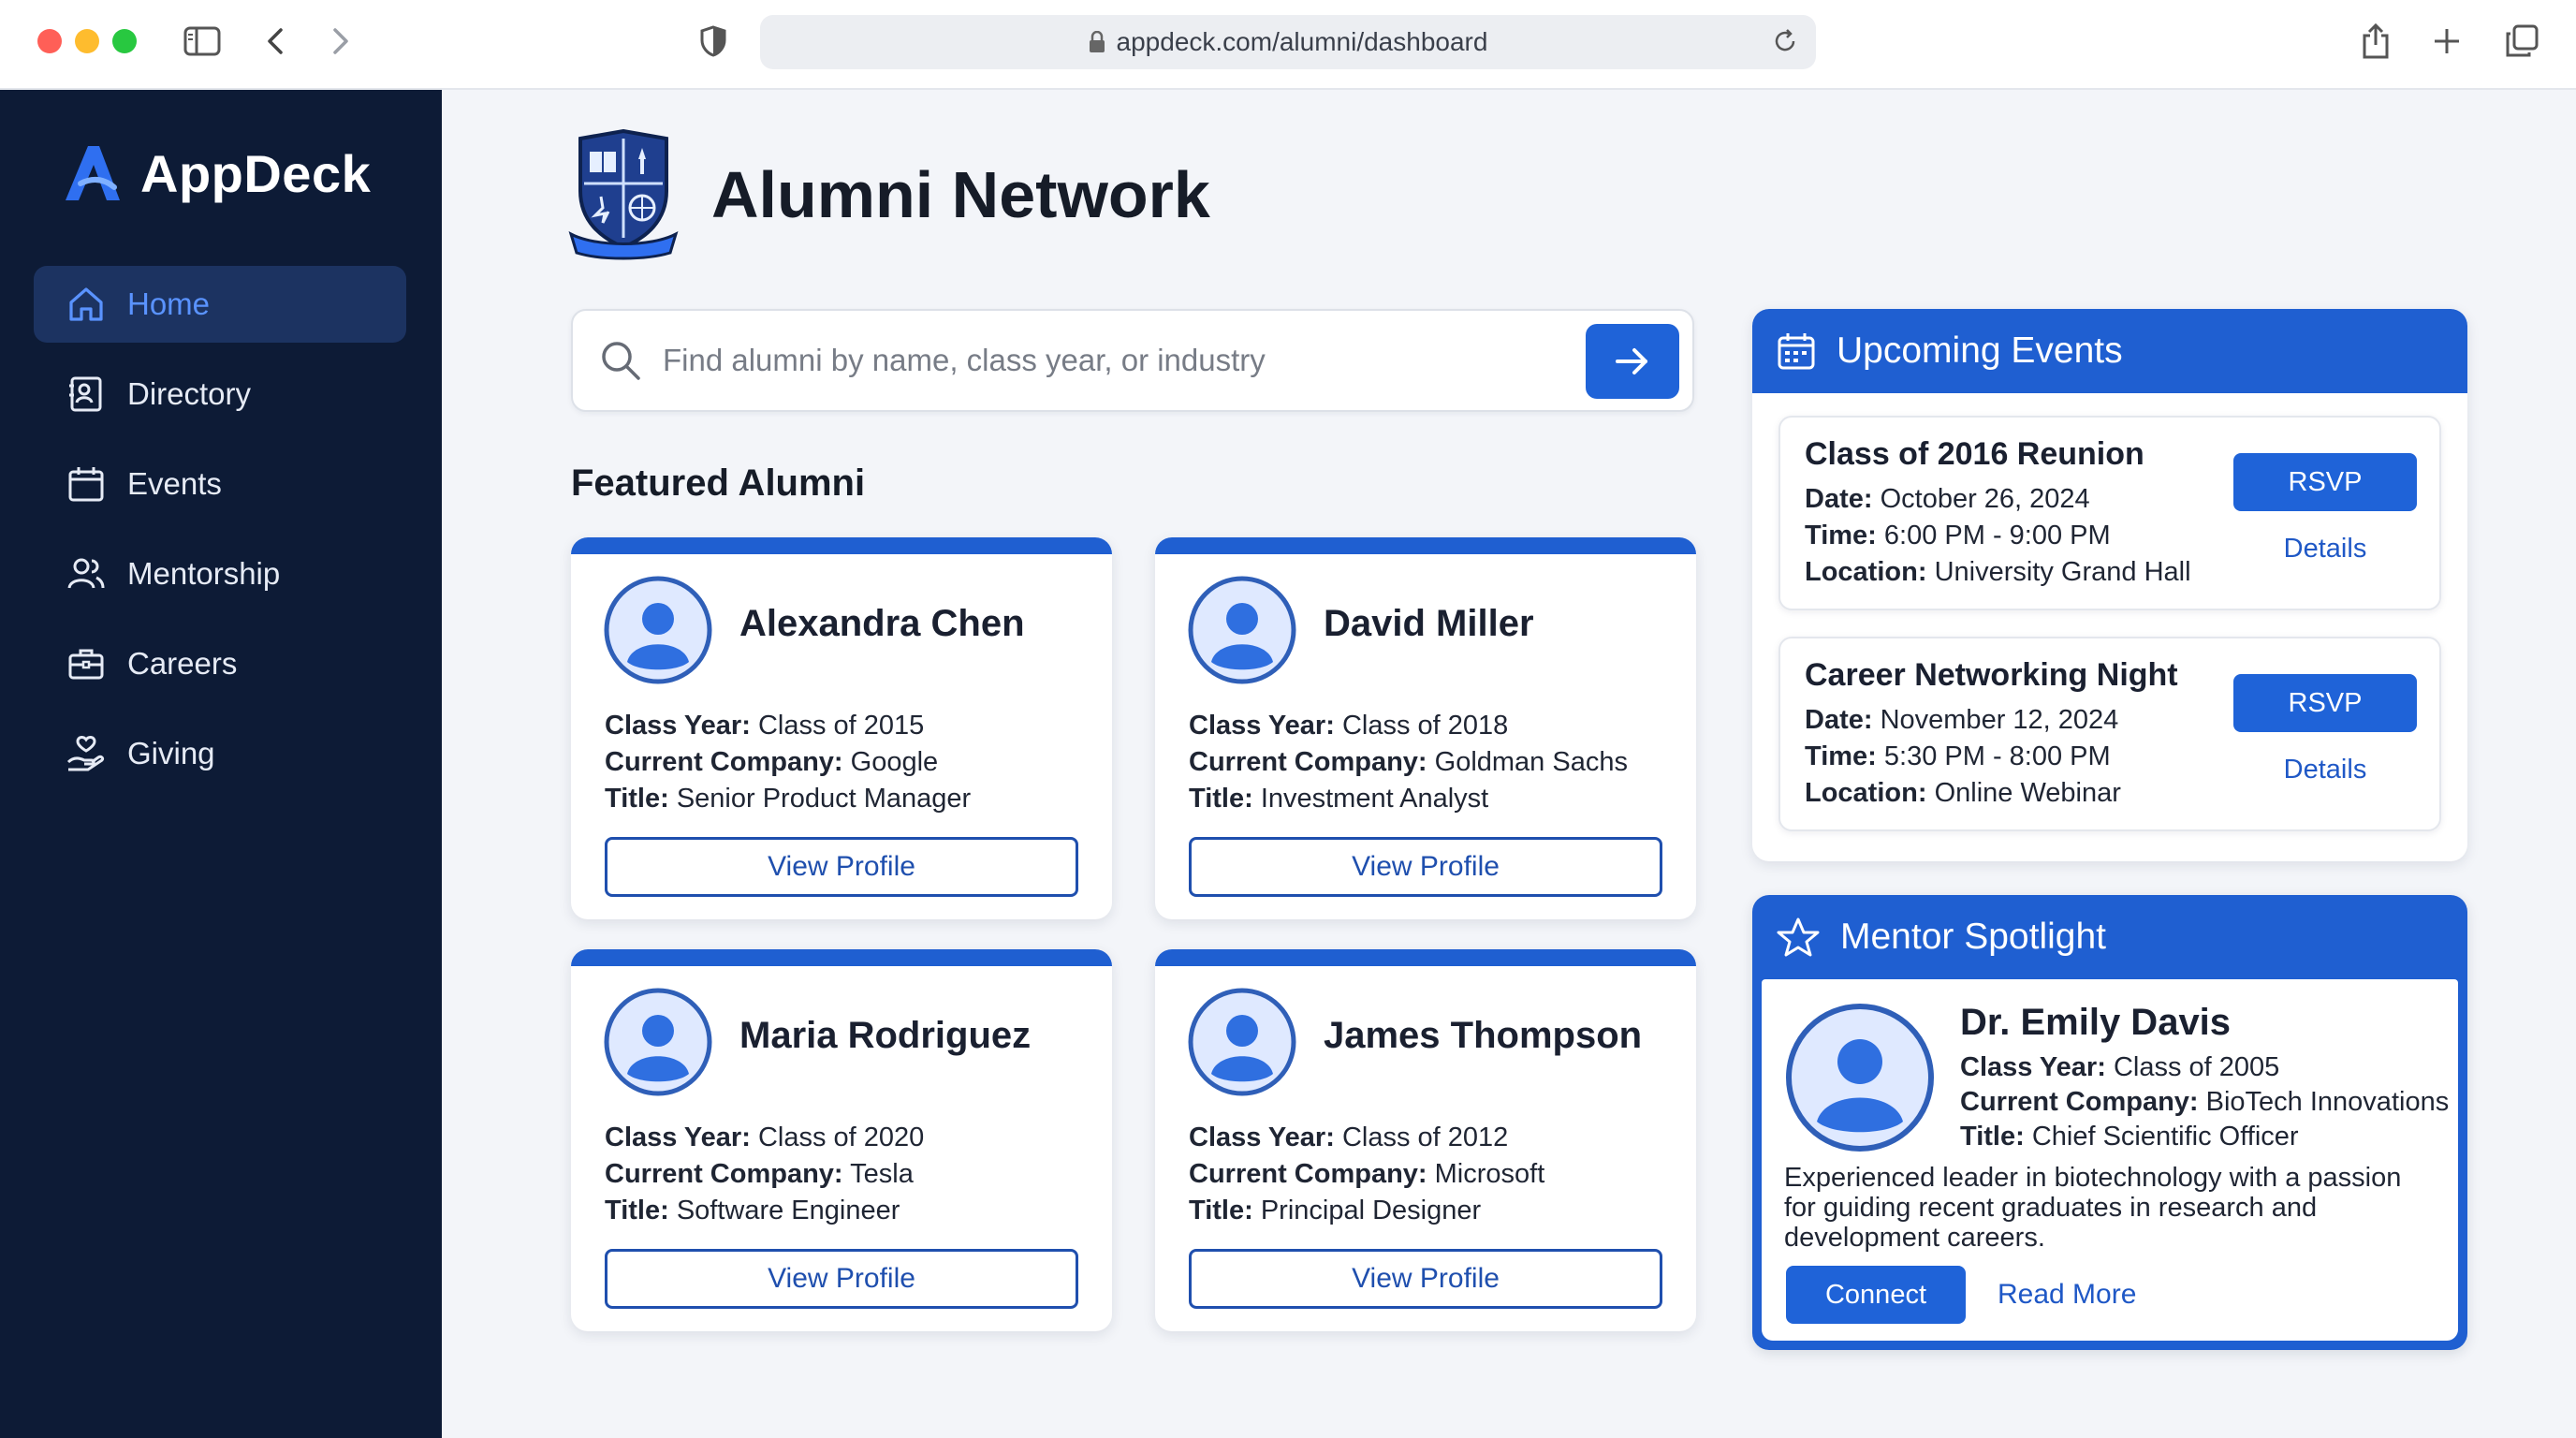 This screenshot has height=1438, width=2576. What do you see at coordinates (49, 41) in the screenshot?
I see `close-window-button` at bounding box center [49, 41].